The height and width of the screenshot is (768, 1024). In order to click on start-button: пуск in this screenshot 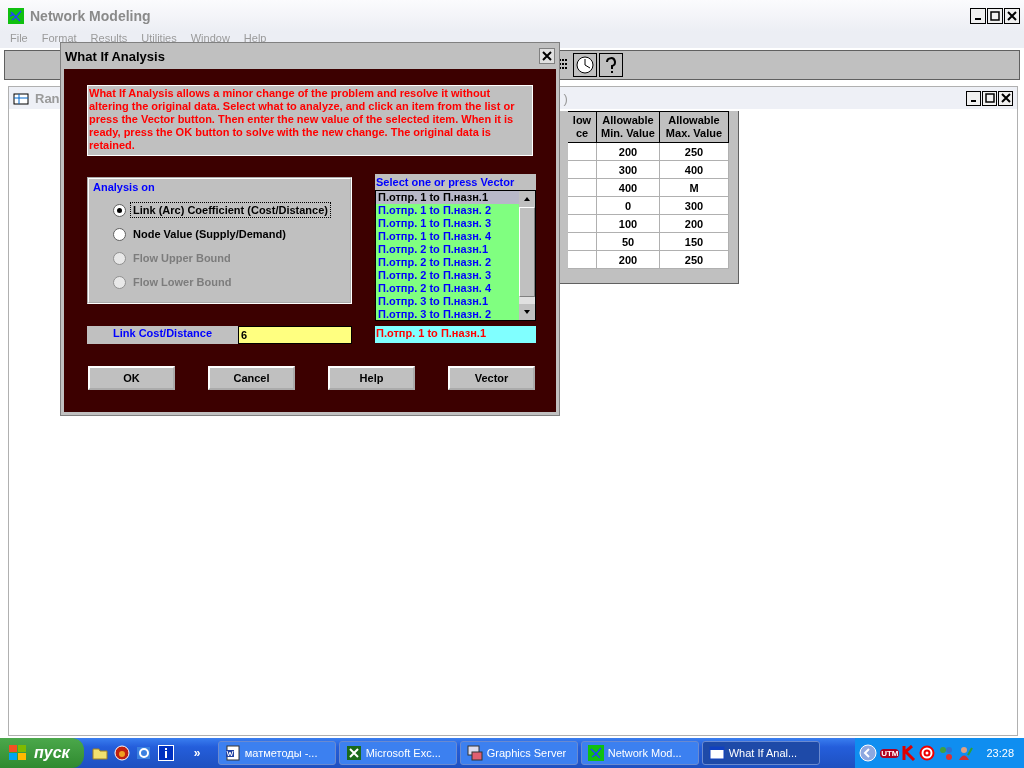, I will do `click(42, 753)`.